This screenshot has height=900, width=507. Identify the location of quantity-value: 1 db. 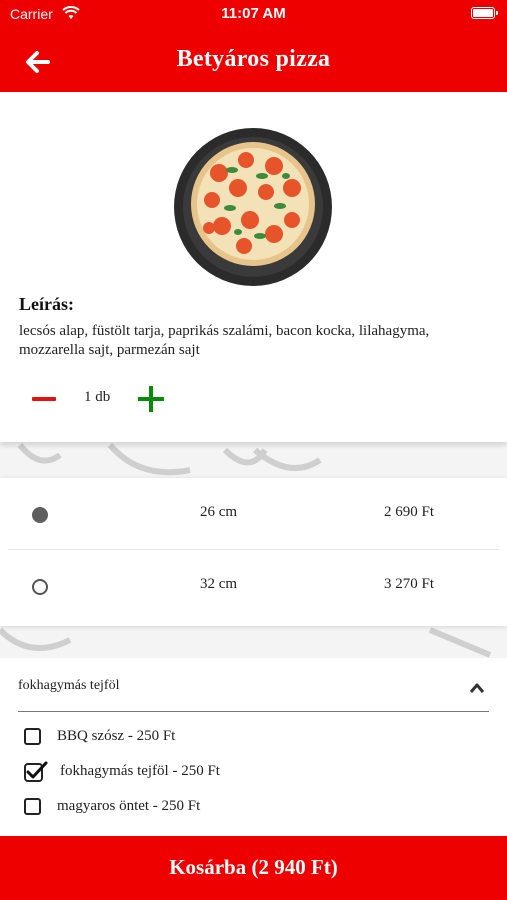
(97, 397).